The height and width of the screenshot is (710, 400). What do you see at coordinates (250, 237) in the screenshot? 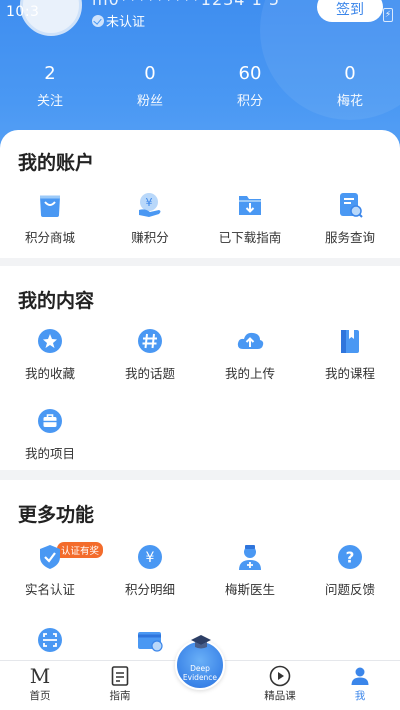
I see `item-label: 已下载指南` at bounding box center [250, 237].